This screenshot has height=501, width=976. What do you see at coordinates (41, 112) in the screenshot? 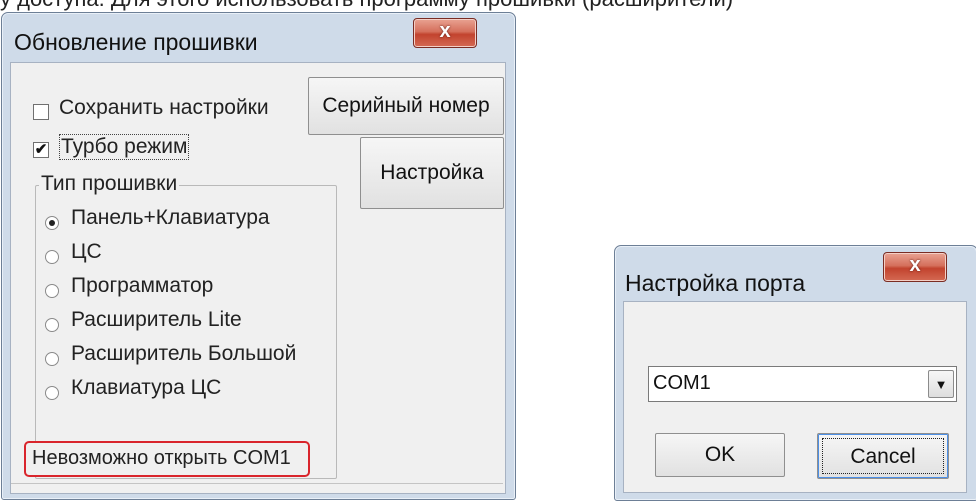
I see `save-settings-checkbox` at bounding box center [41, 112].